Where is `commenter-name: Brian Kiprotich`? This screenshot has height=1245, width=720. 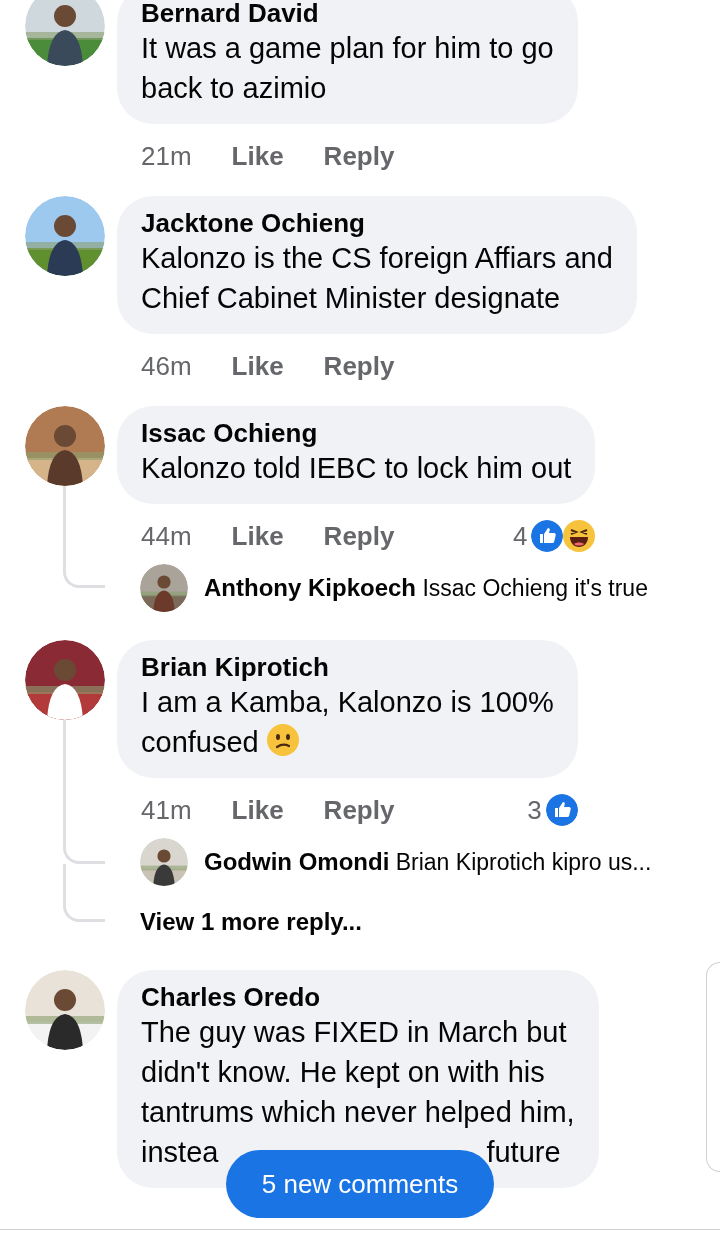
commenter-name: Brian Kiprotich is located at coordinates (347, 667).